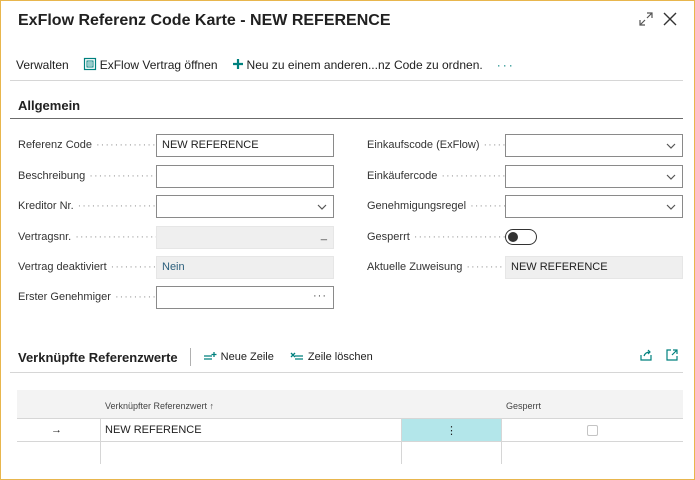 The image size is (695, 480). I want to click on section-title-general: Allgemein, so click(49, 105).